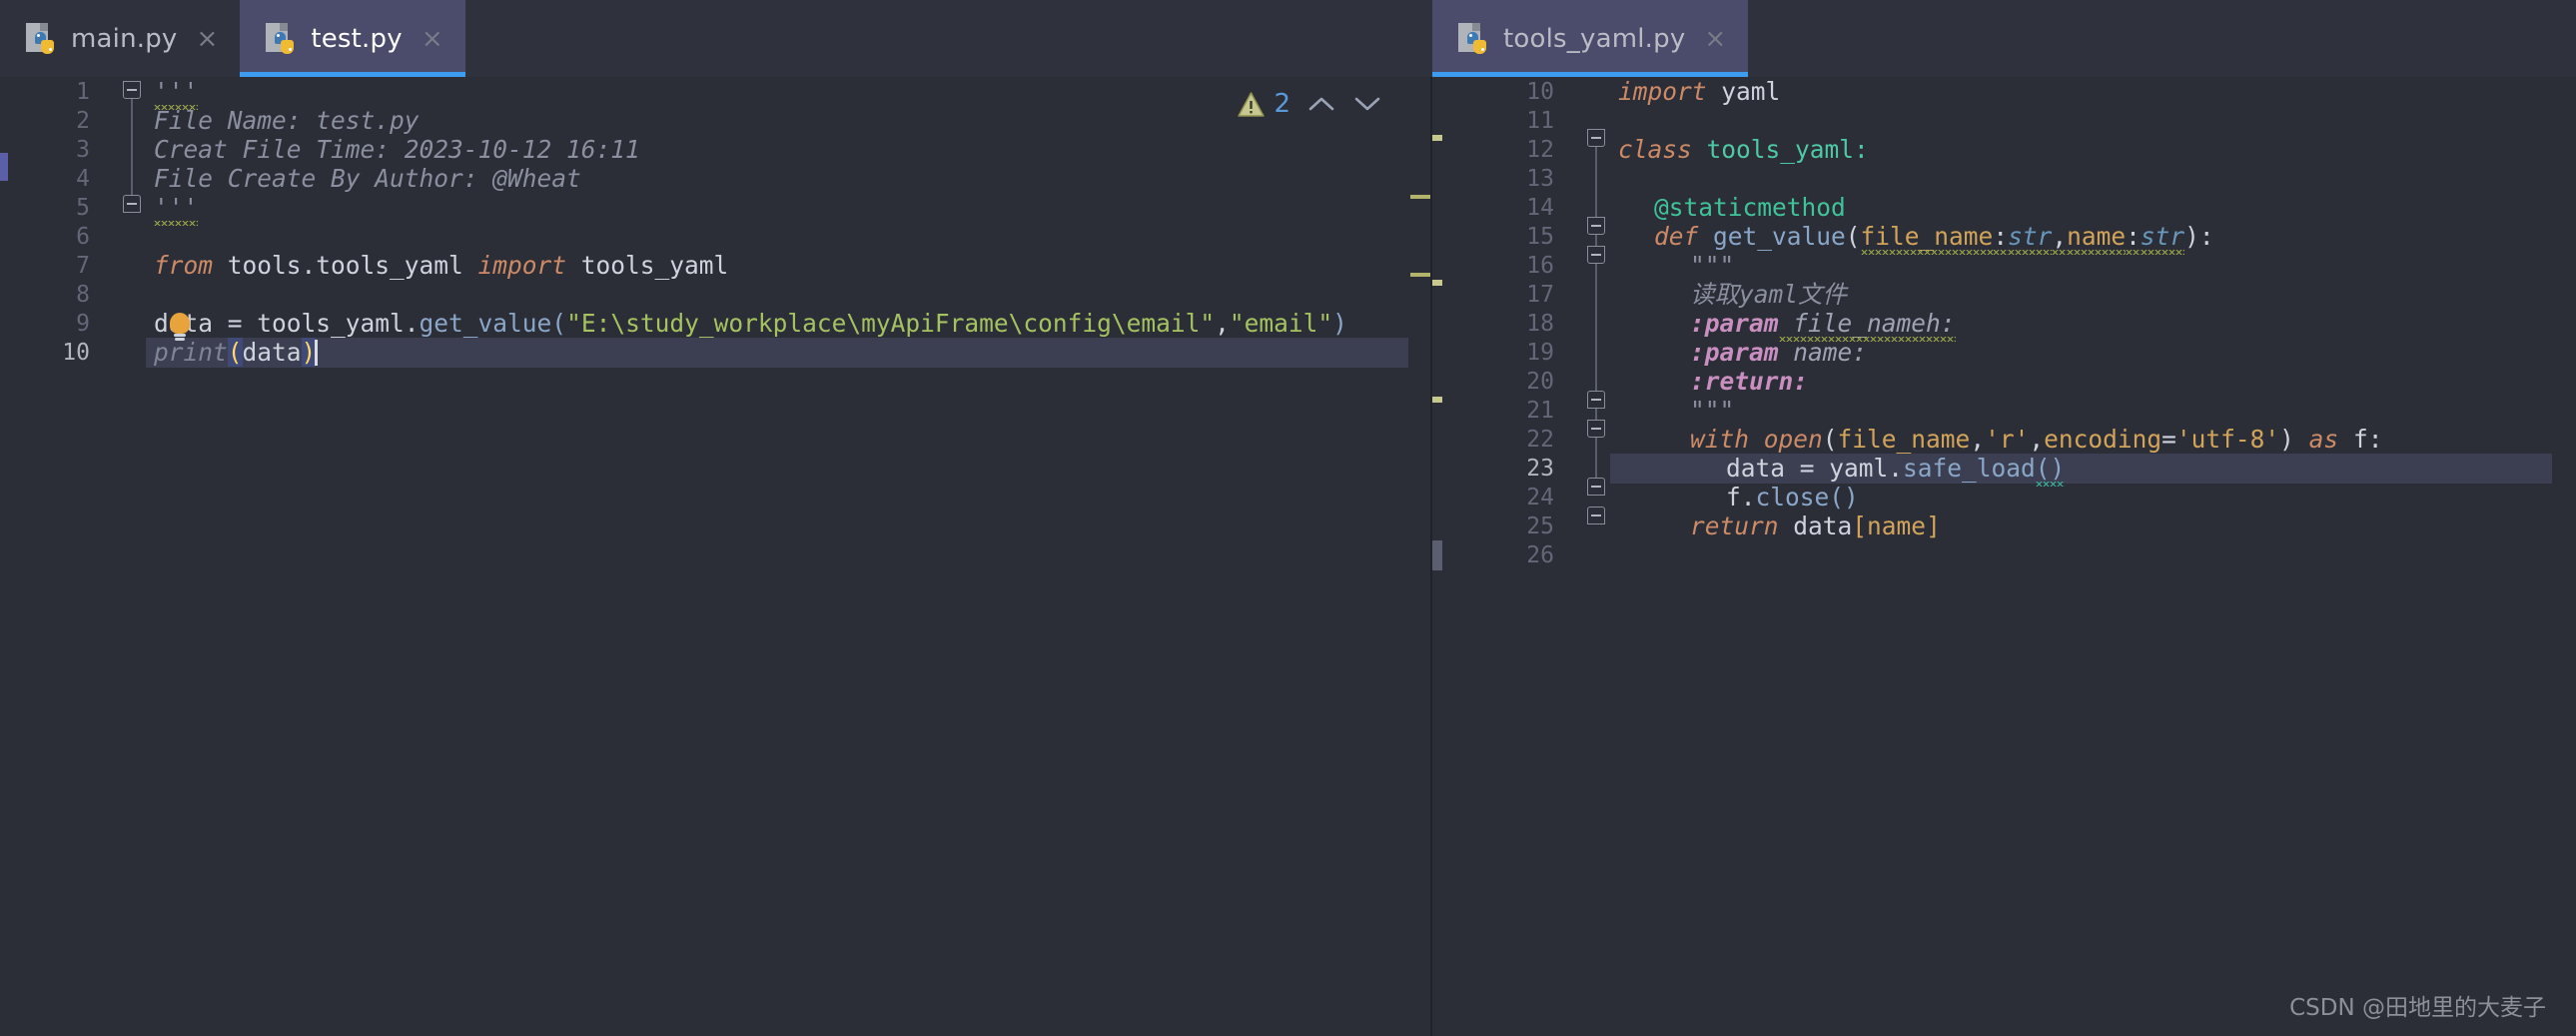  I want to click on docstring-tag-param: :param, so click(1735, 323).